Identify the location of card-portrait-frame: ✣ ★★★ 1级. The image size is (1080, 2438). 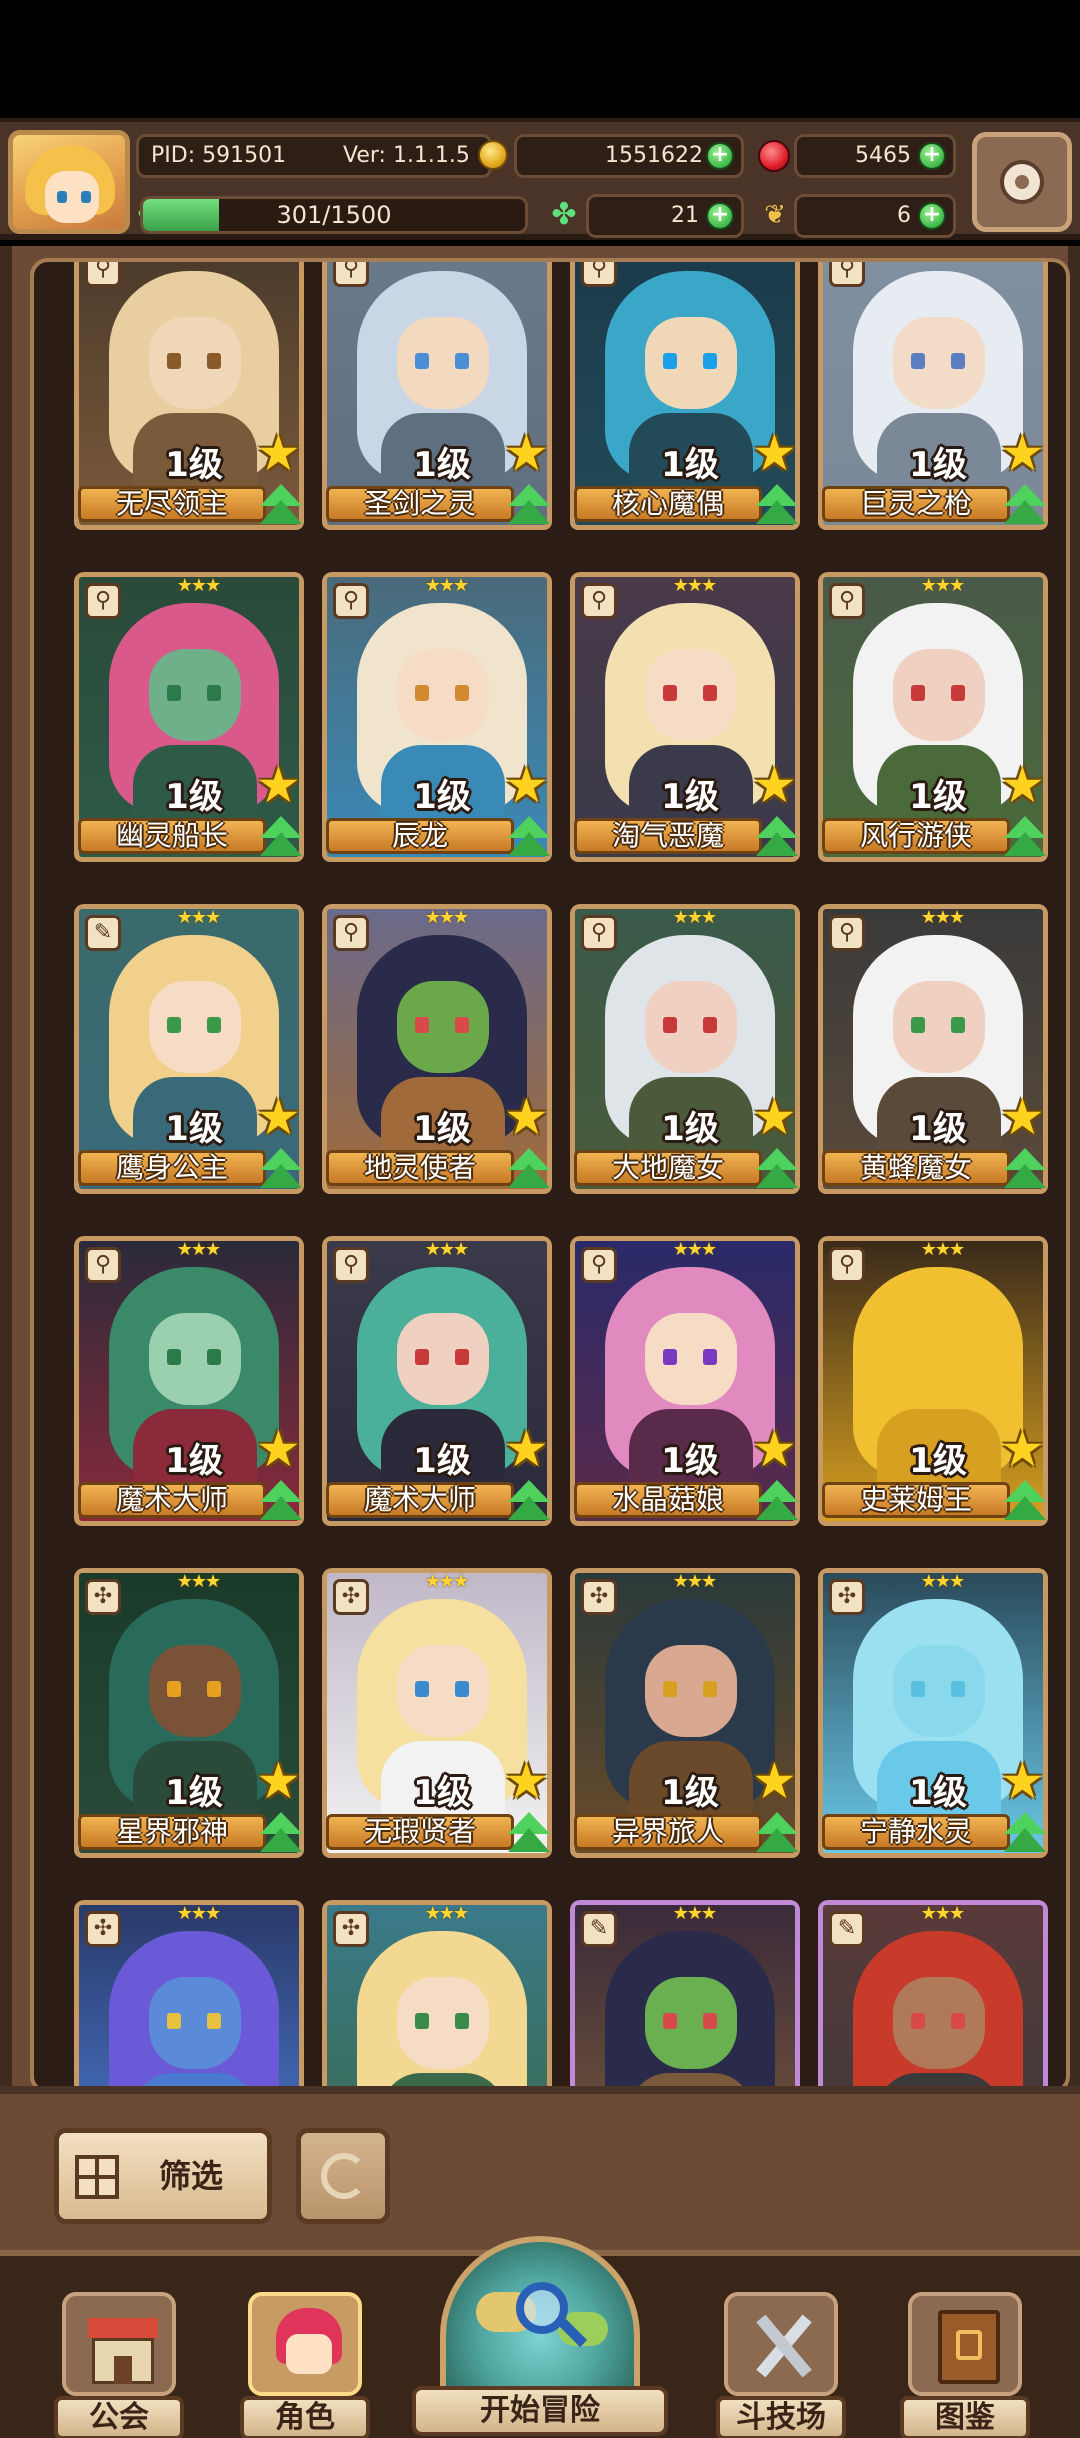
(437, 1995).